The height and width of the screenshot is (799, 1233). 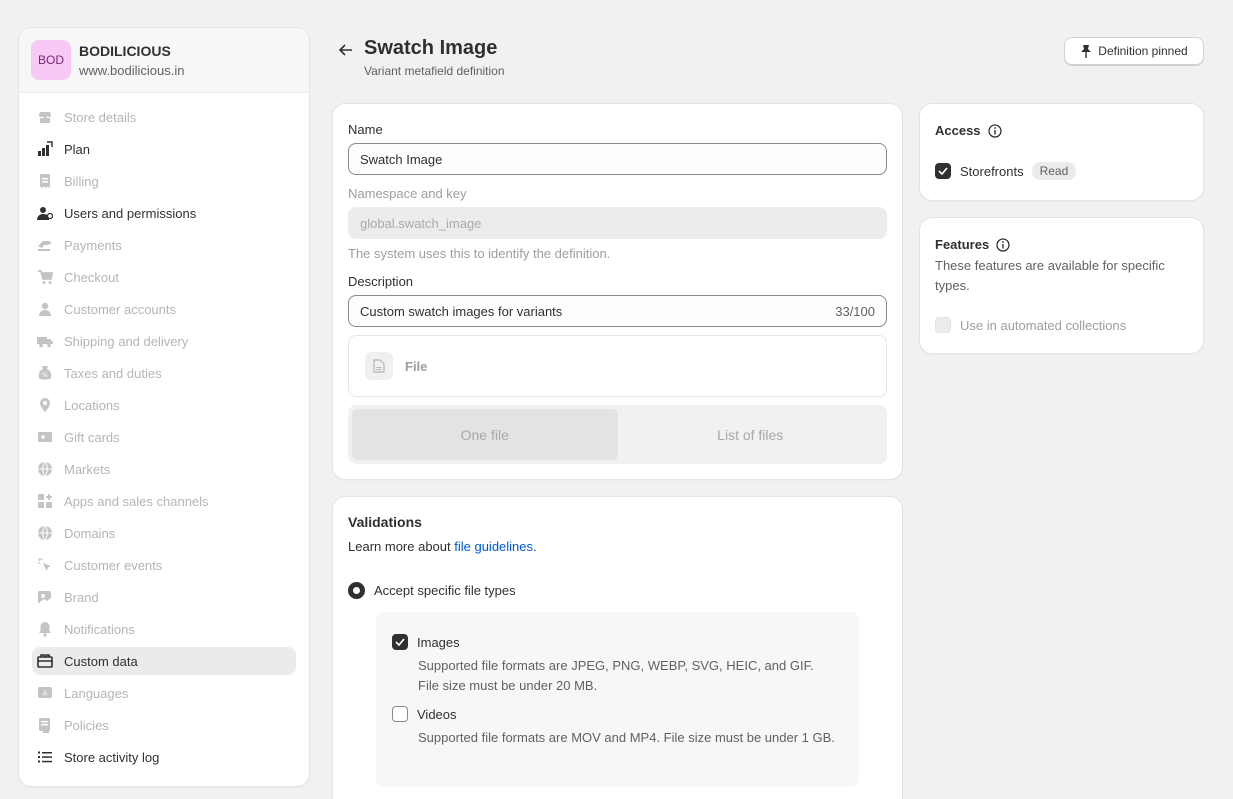 I want to click on pin-button-label: Definition pinned, so click(x=1143, y=51).